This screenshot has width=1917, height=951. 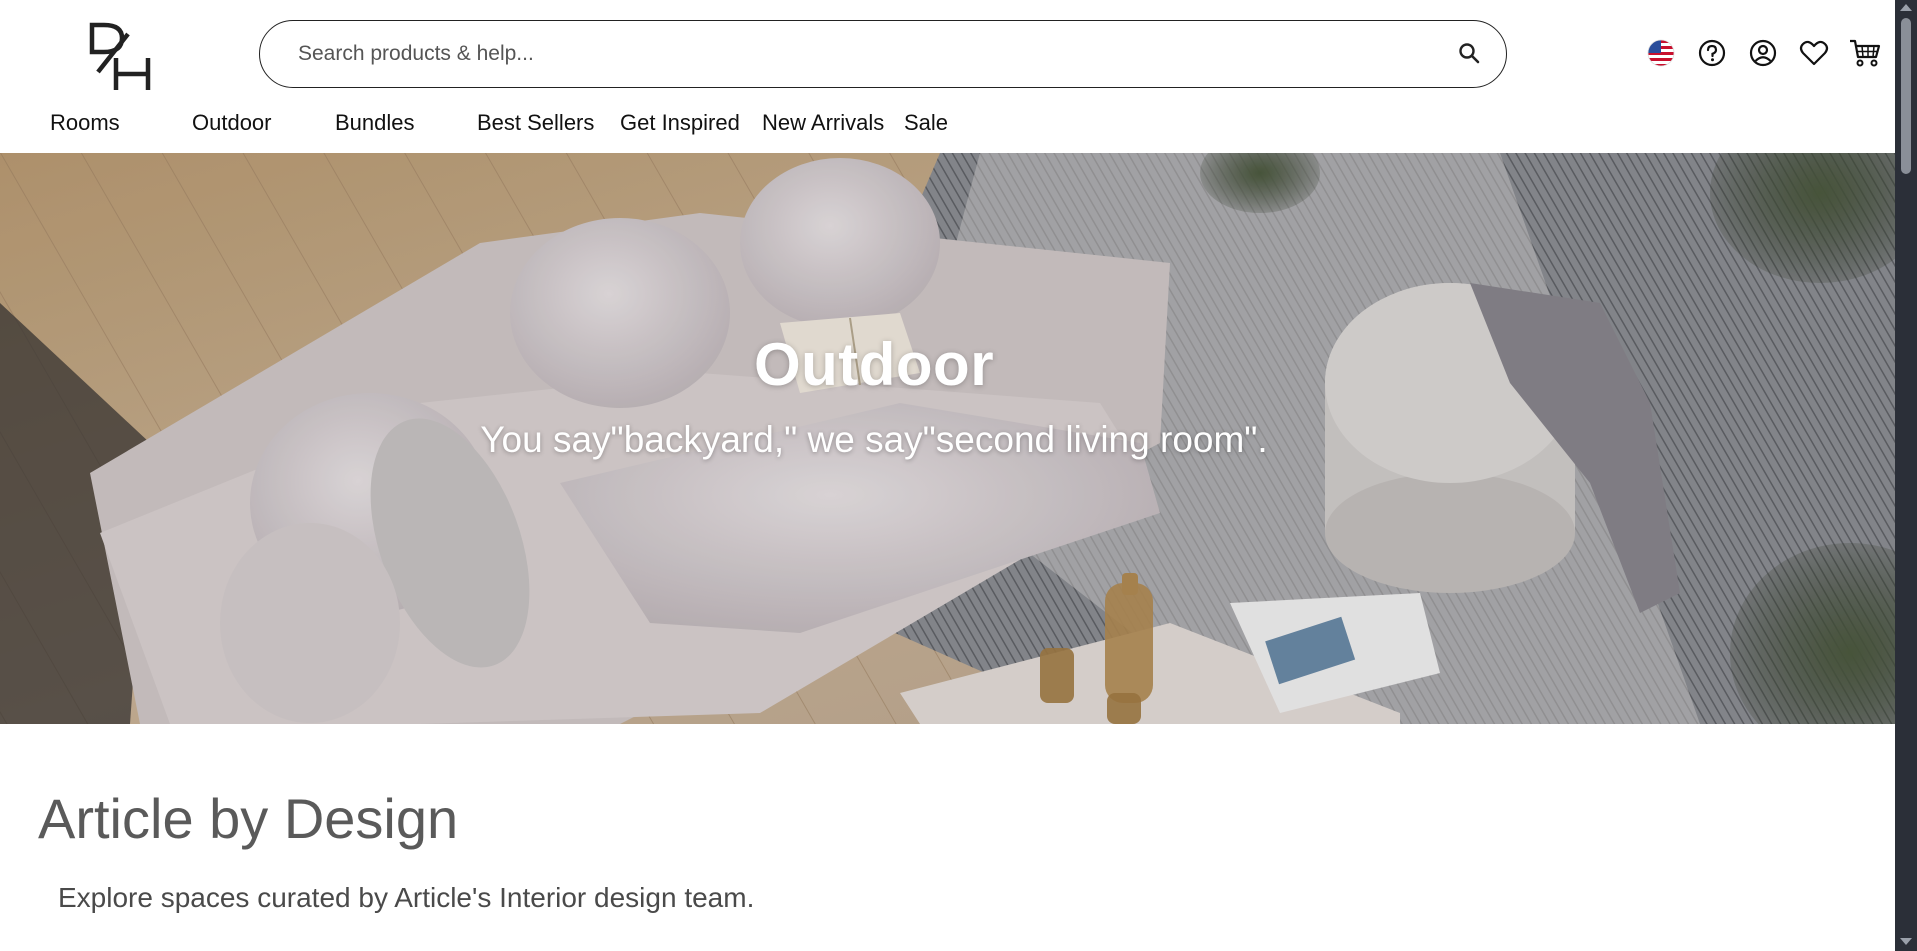 I want to click on site-logo, so click(x=121, y=57).